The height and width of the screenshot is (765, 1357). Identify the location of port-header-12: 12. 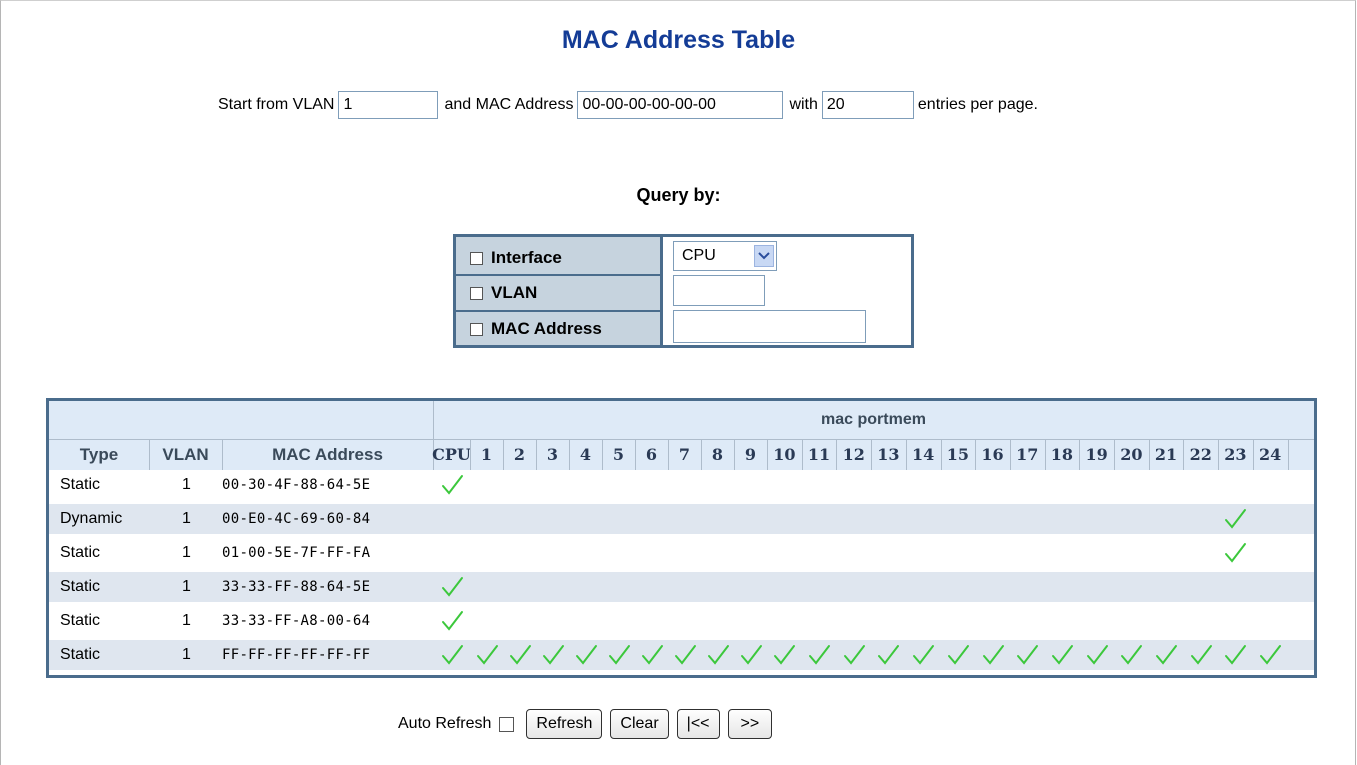
(853, 454).